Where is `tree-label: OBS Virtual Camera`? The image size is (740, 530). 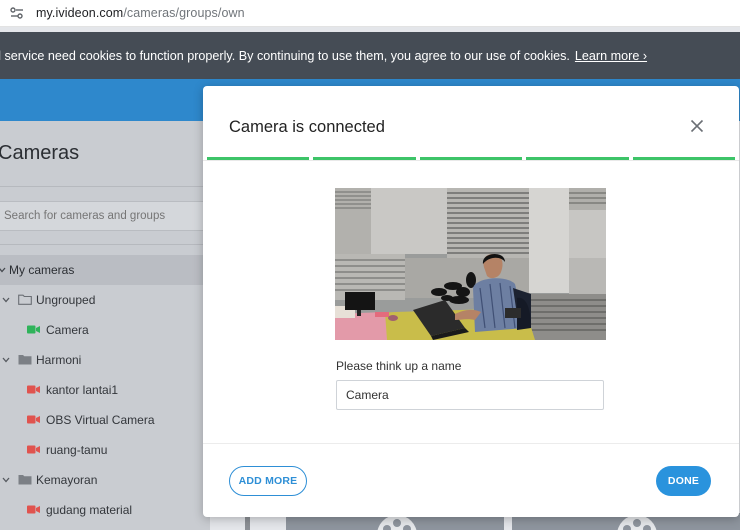
tree-label: OBS Virtual Camera is located at coordinates (100, 420).